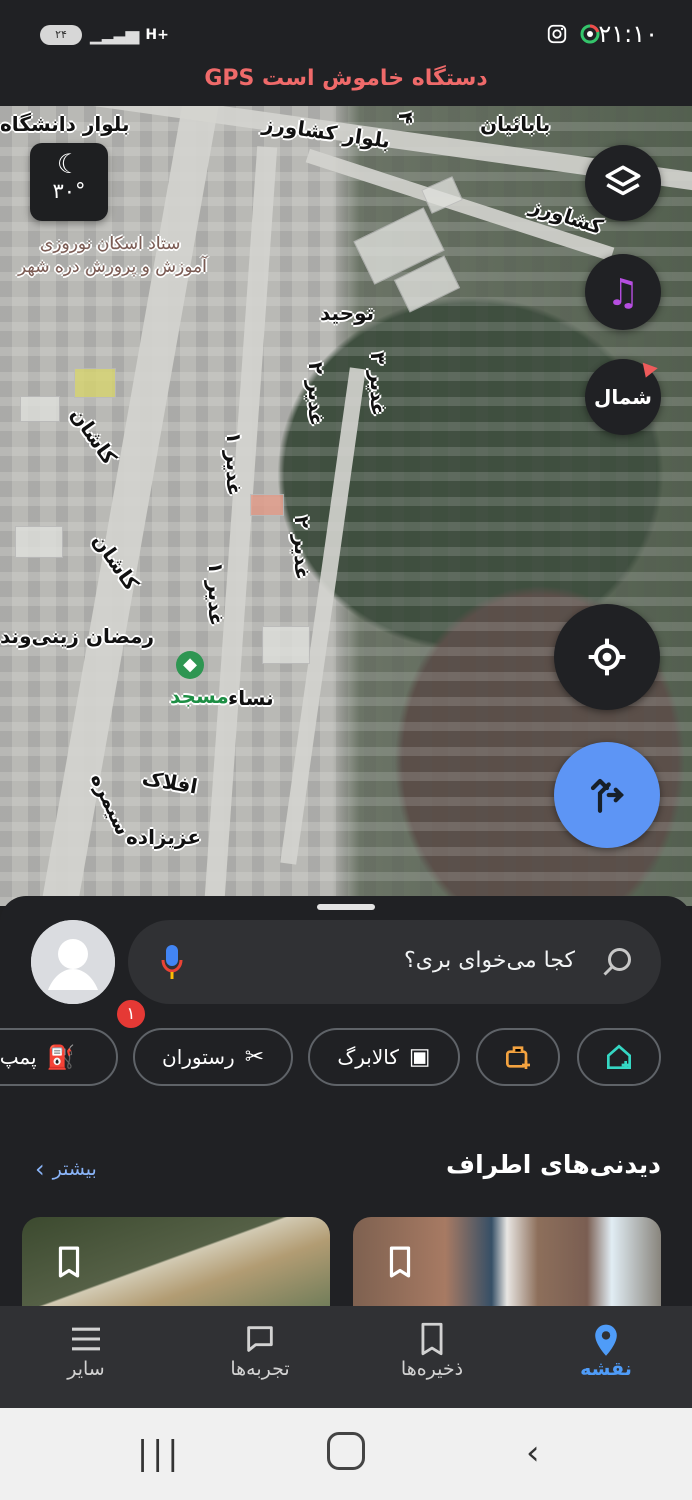  Describe the element at coordinates (648, 371) in the screenshot. I see `north-arrow-icon` at that location.